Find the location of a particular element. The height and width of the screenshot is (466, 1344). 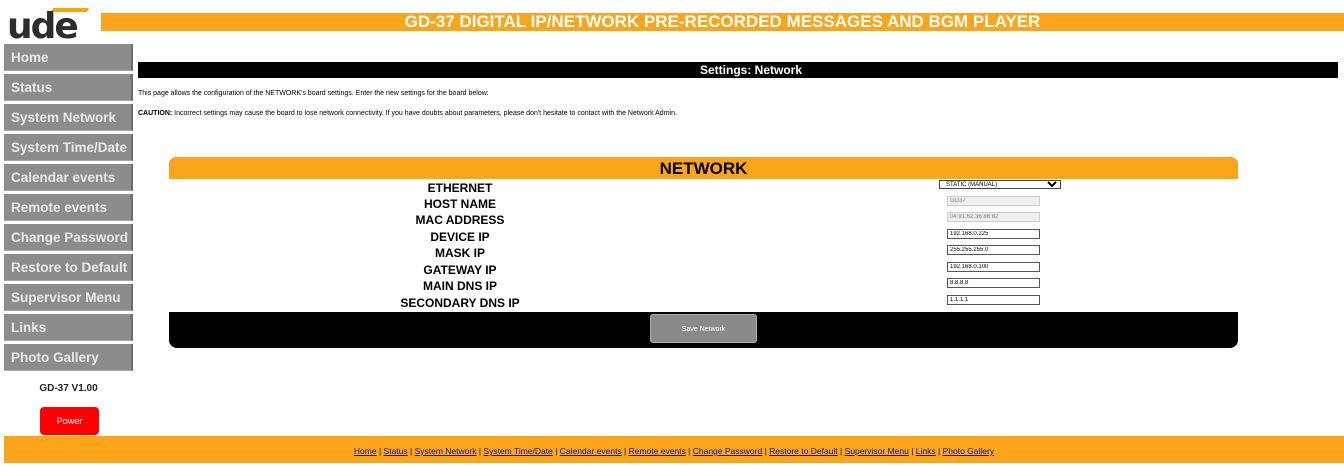

secondary-dns-row: SECONDARY DNS IP is located at coordinates (703, 303).